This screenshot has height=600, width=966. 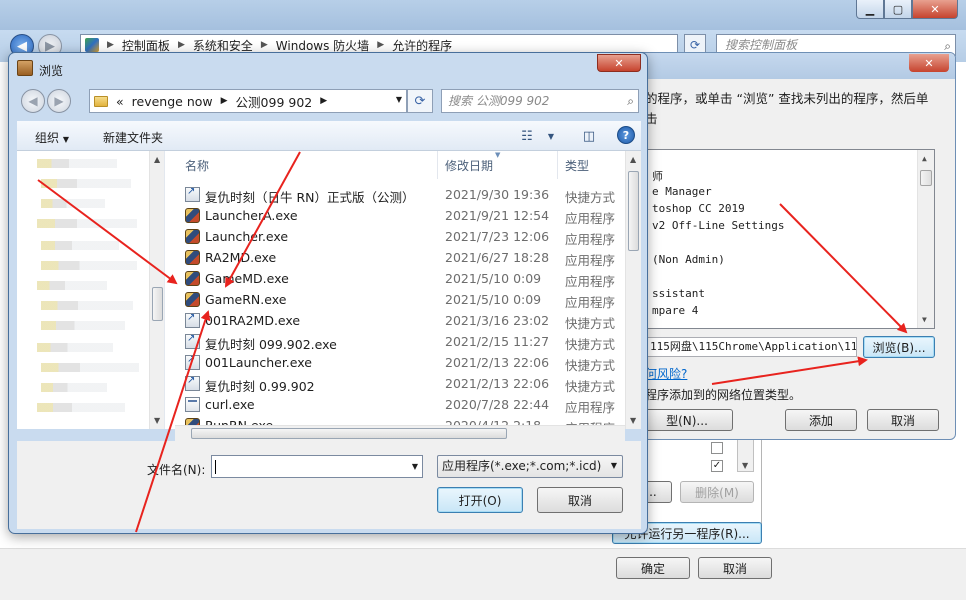 What do you see at coordinates (698, 208) in the screenshot?
I see `list-item: toshop CC 2019` at bounding box center [698, 208].